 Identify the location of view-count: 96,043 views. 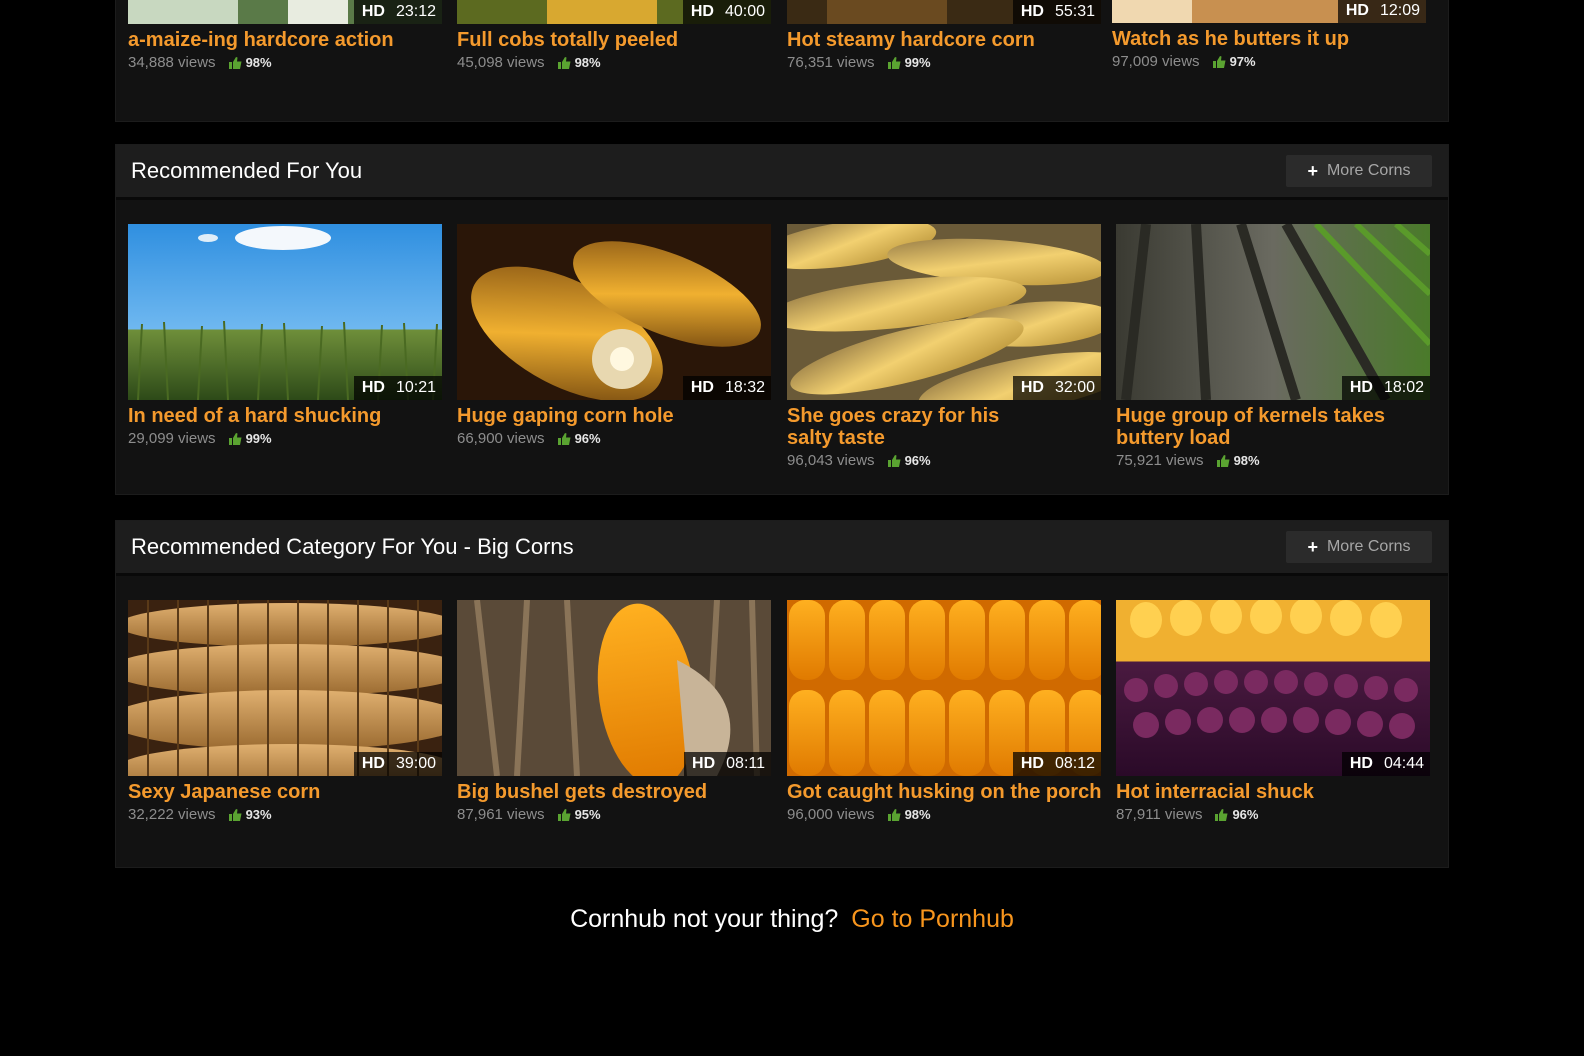
(831, 460).